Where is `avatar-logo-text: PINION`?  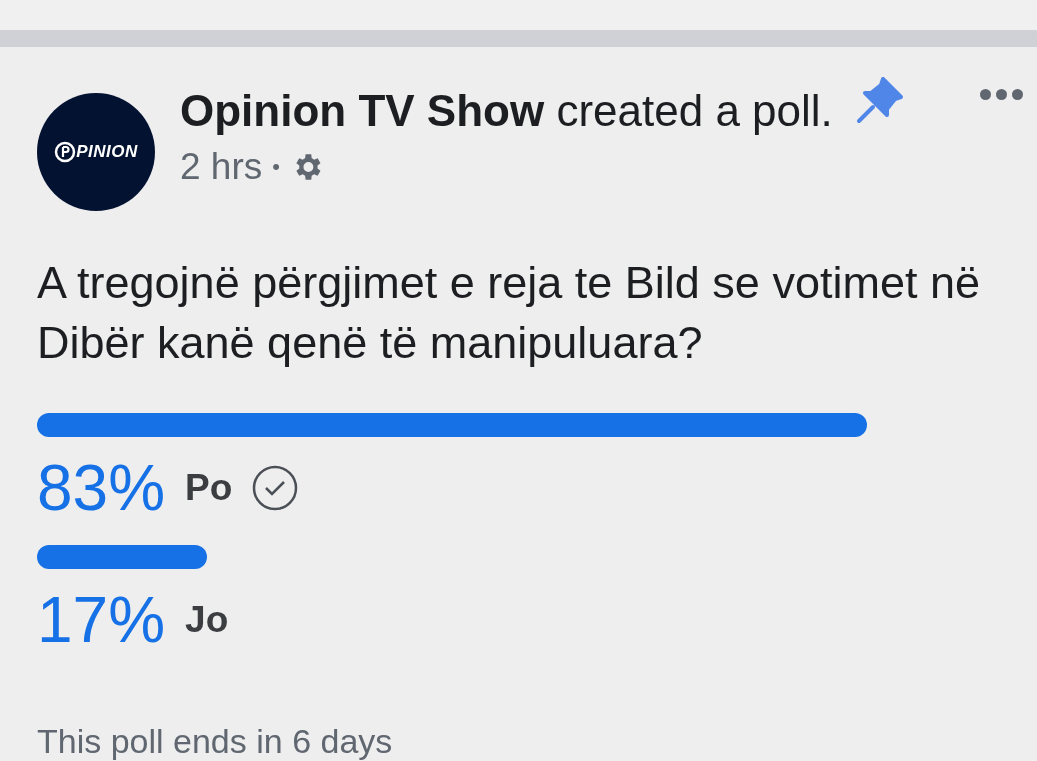 avatar-logo-text: PINION is located at coordinates (96, 152).